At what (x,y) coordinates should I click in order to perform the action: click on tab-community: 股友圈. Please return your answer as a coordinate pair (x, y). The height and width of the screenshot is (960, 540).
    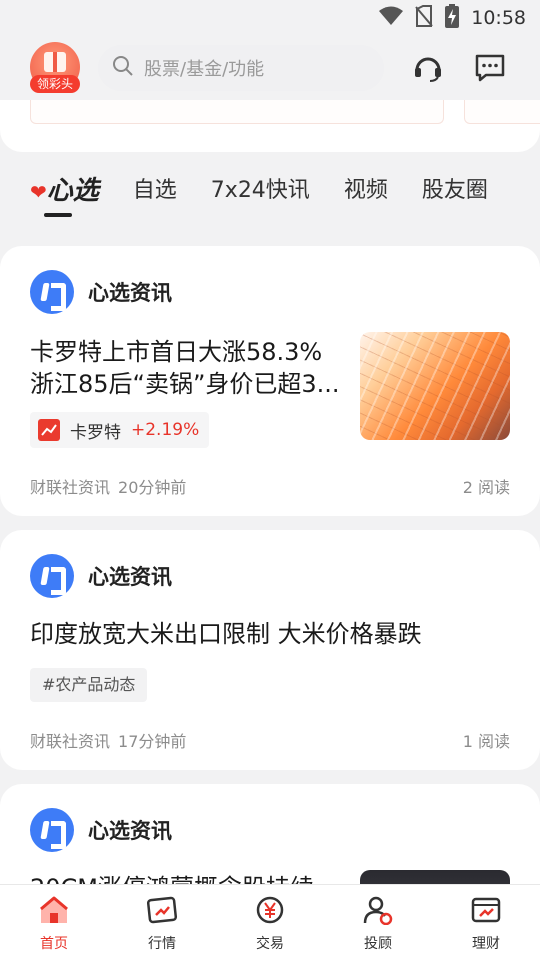
    Looking at the image, I should click on (455, 191).